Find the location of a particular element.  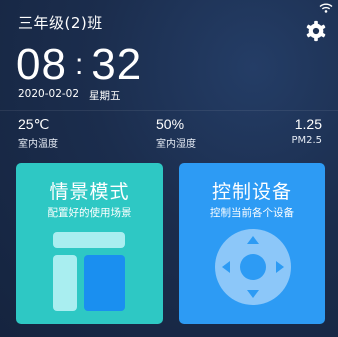

class-name-title: 三年级(2)班 is located at coordinates (60, 23).